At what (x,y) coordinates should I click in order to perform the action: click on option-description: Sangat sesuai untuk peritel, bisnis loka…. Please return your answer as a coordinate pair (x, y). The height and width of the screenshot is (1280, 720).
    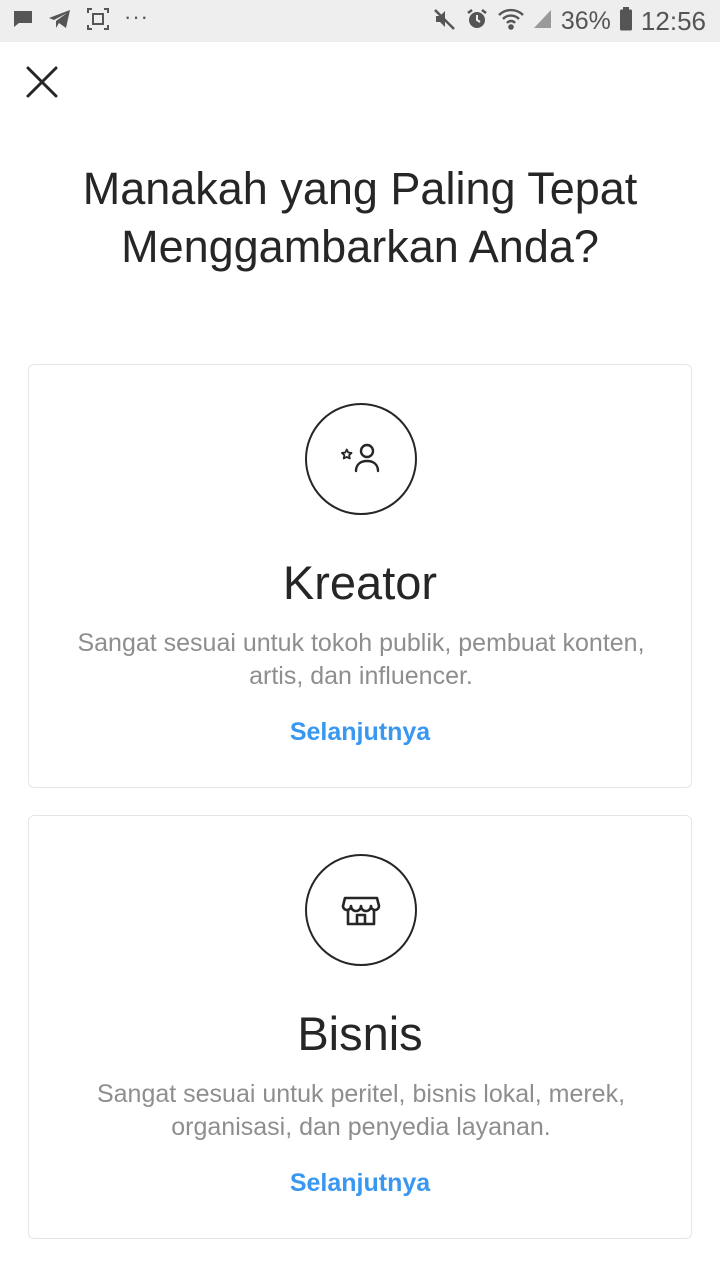
    Looking at the image, I should click on (361, 1110).